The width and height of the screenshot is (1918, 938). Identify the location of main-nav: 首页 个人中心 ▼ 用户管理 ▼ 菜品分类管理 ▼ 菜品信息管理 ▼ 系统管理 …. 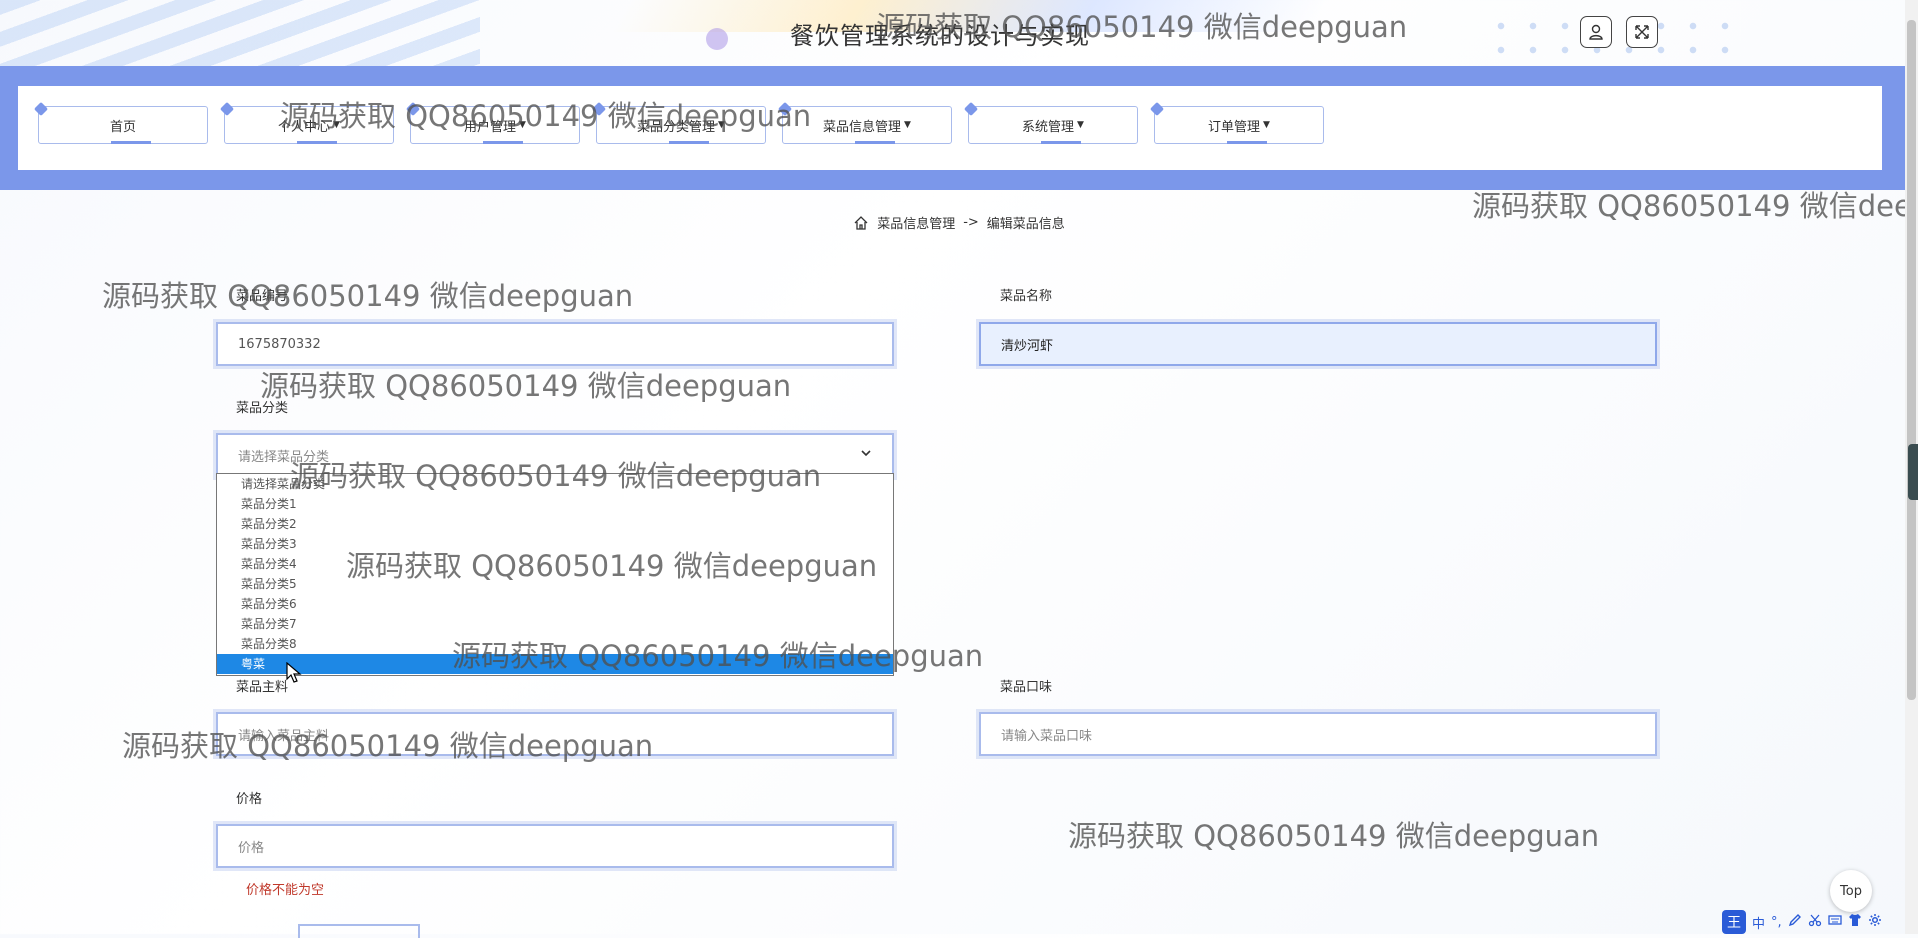
(950, 128).